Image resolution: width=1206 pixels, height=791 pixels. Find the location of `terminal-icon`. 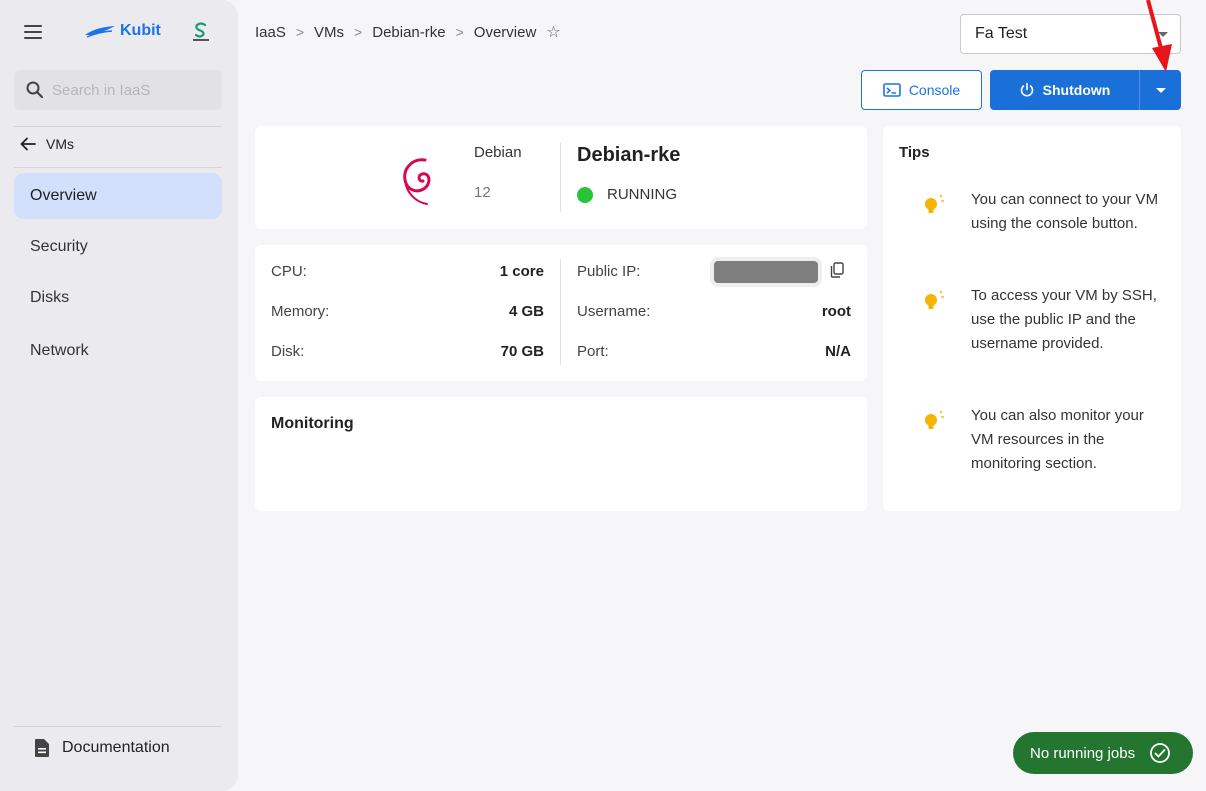

terminal-icon is located at coordinates (892, 90).